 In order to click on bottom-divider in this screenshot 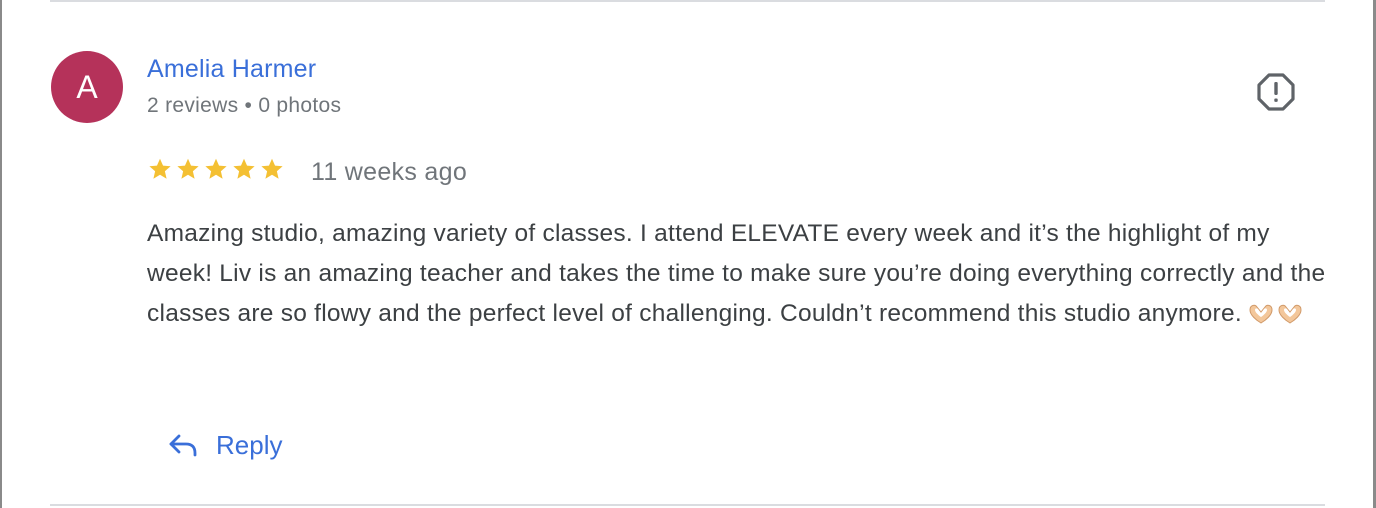, I will do `click(687, 505)`.